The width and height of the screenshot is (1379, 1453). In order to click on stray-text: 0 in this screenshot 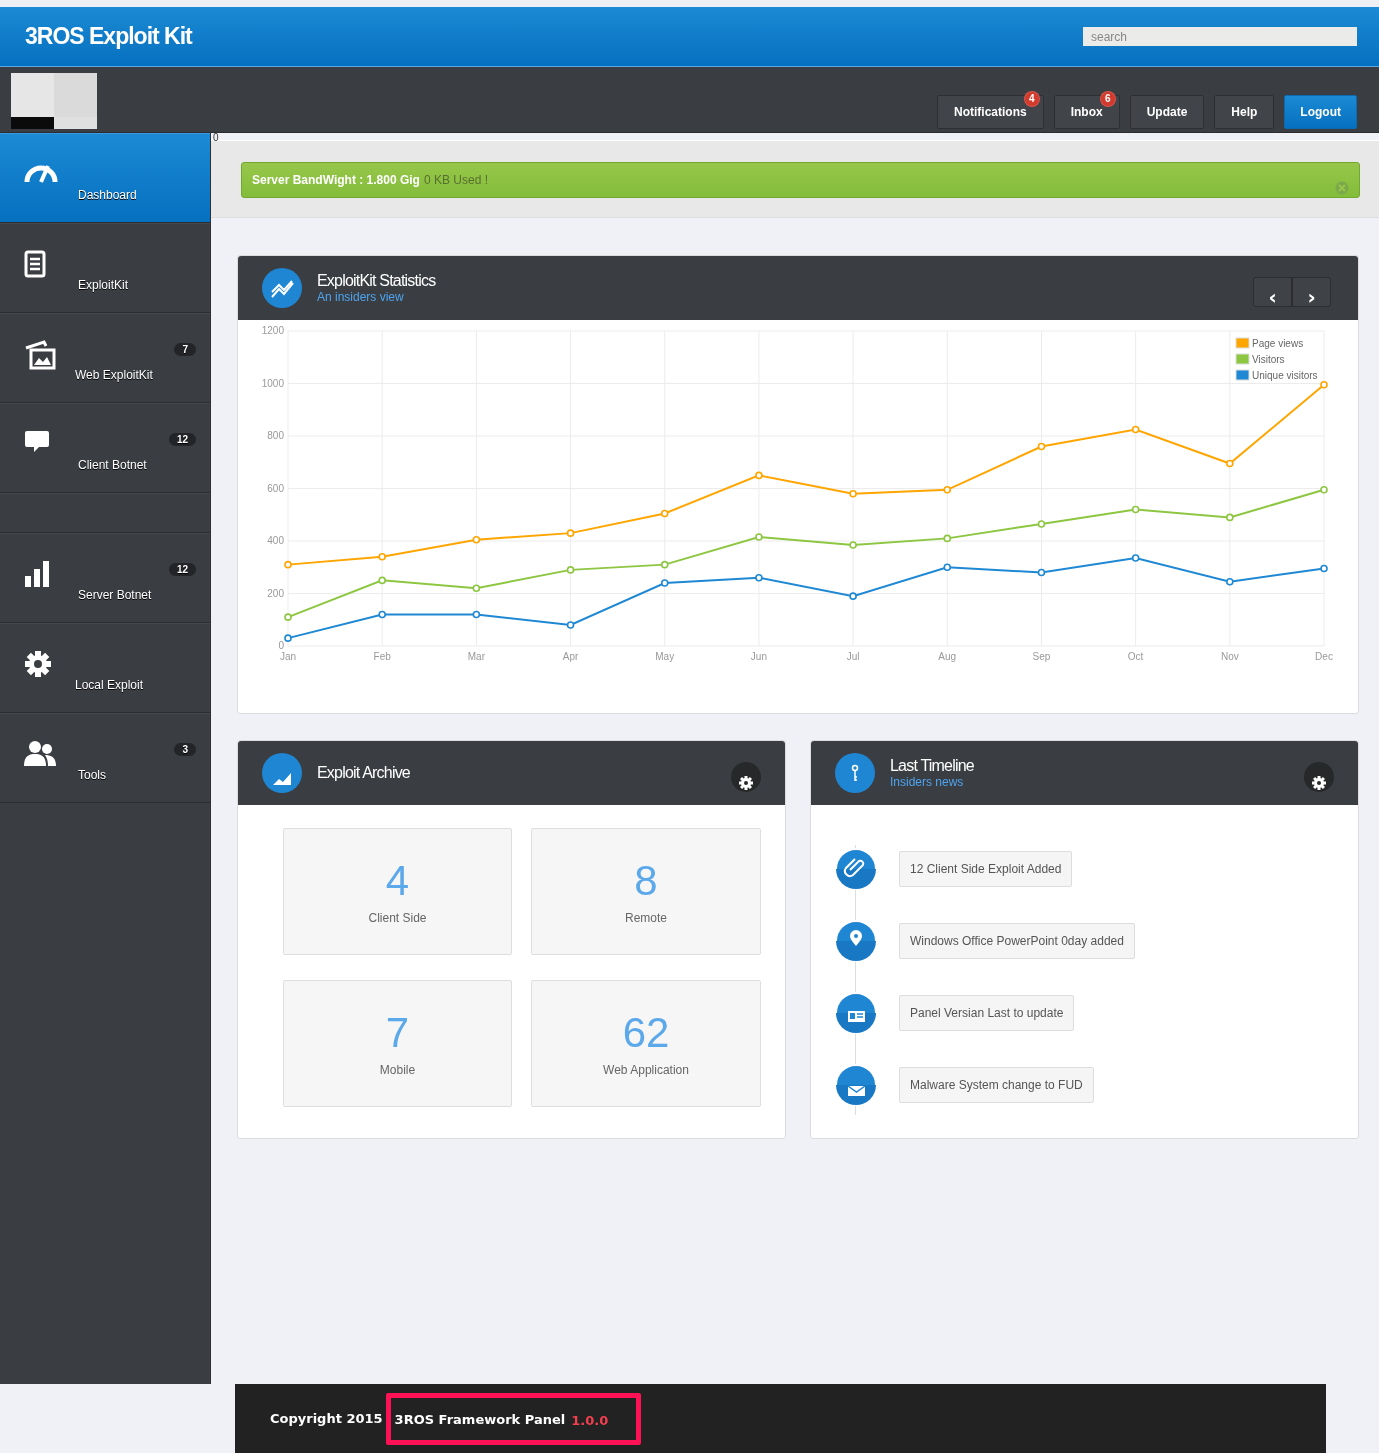, I will do `click(216, 137)`.